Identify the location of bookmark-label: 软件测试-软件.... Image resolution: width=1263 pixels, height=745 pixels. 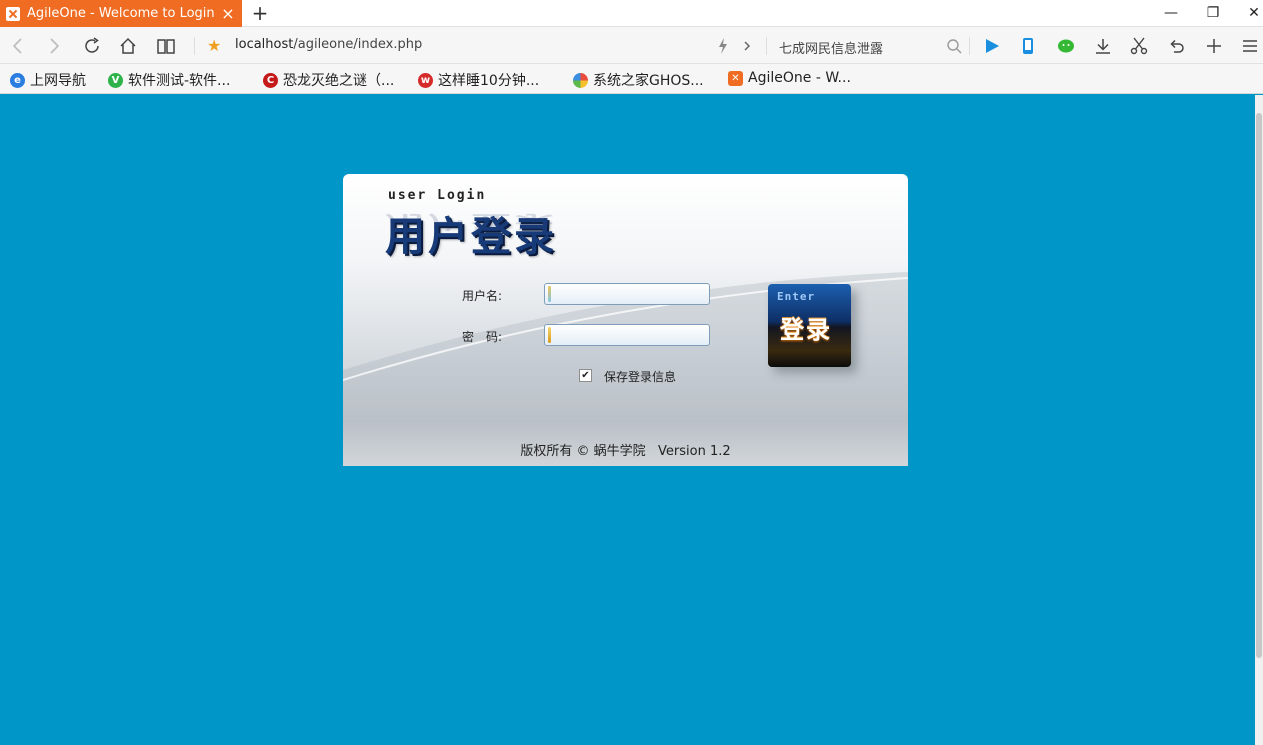
(179, 81).